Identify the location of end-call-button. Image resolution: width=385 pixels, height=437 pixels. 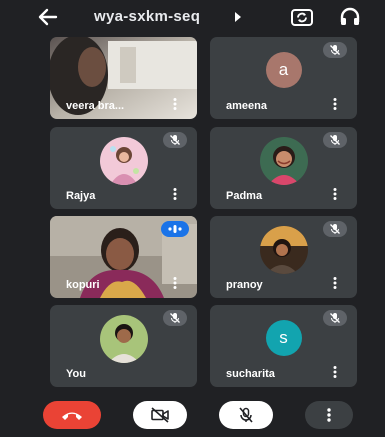
(72, 415).